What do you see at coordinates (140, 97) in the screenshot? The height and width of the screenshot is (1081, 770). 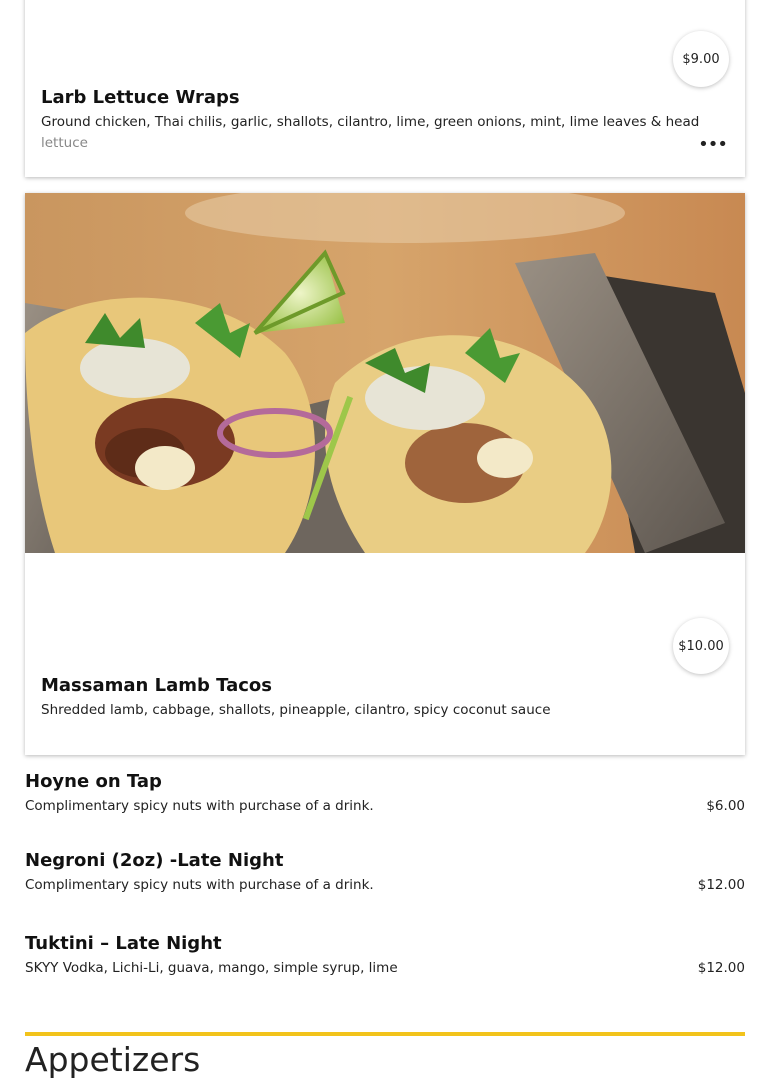 I see `item-title: Larb Lettuce Wraps` at bounding box center [140, 97].